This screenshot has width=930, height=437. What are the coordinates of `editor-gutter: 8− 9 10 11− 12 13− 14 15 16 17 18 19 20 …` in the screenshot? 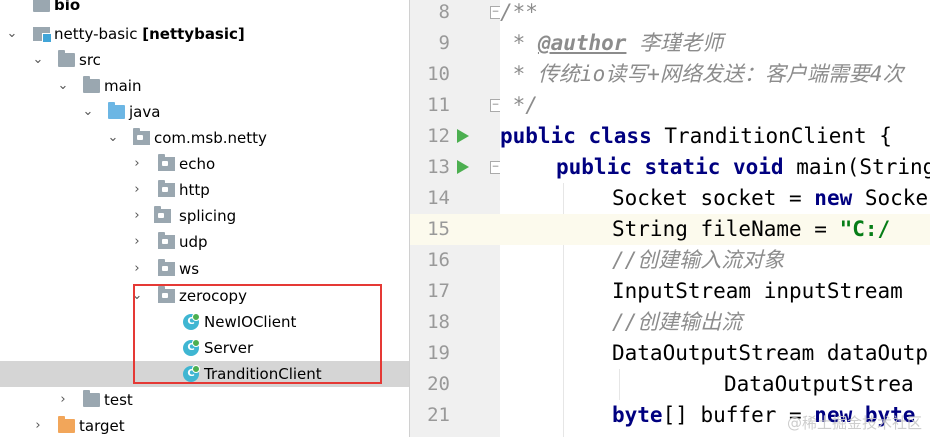 It's located at (455, 218).